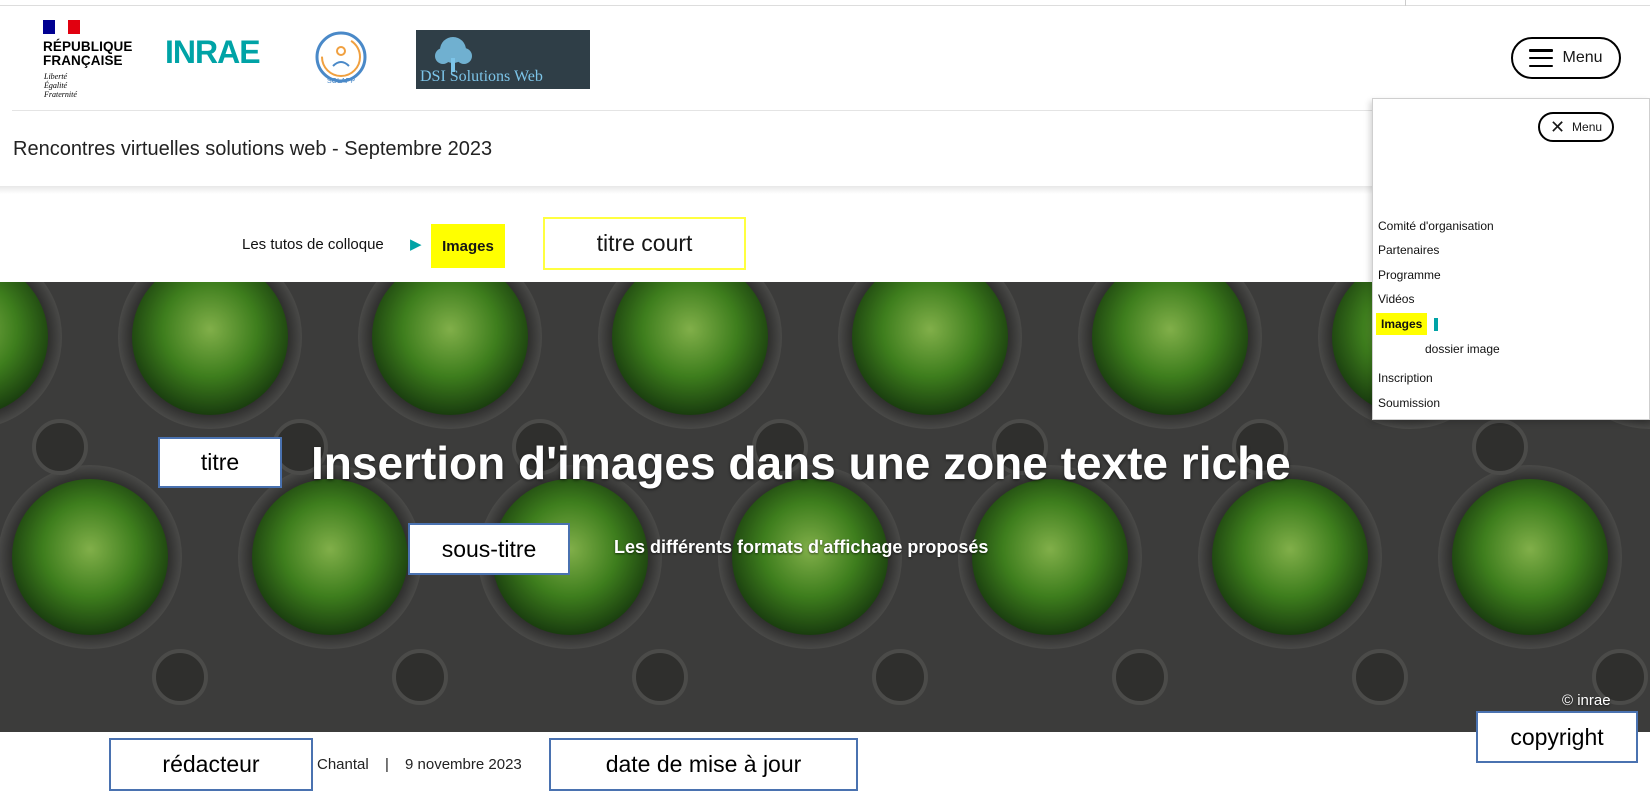  I want to click on annotation-copyright: copyright, so click(1557, 737).